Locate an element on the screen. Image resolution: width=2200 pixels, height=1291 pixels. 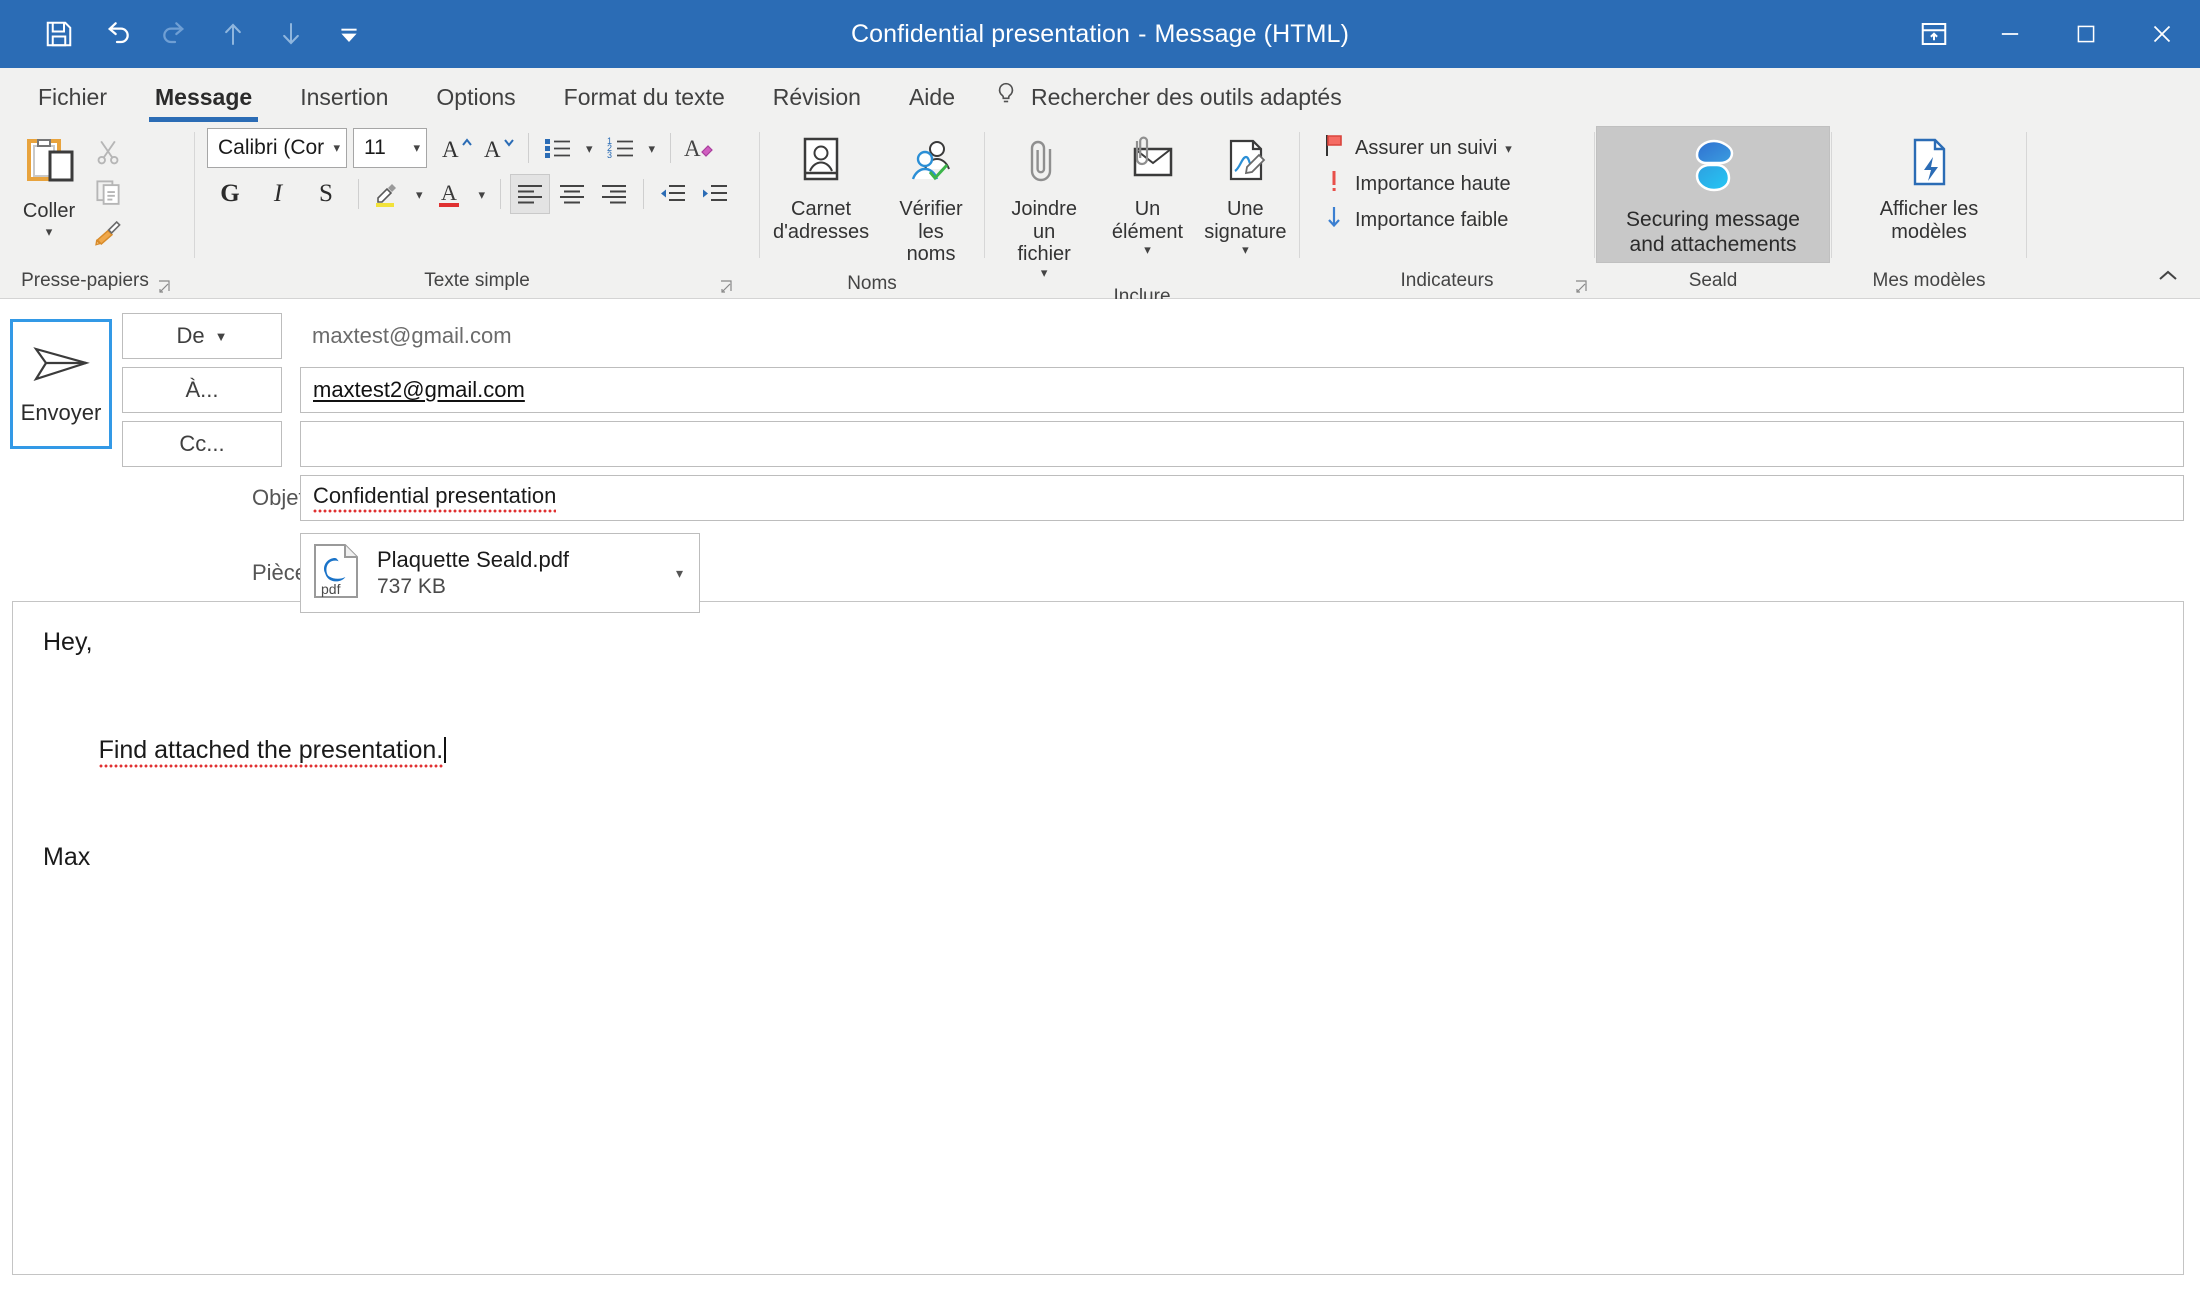
text-highlight-dropdown-caret: ▾ is located at coordinates (419, 194).